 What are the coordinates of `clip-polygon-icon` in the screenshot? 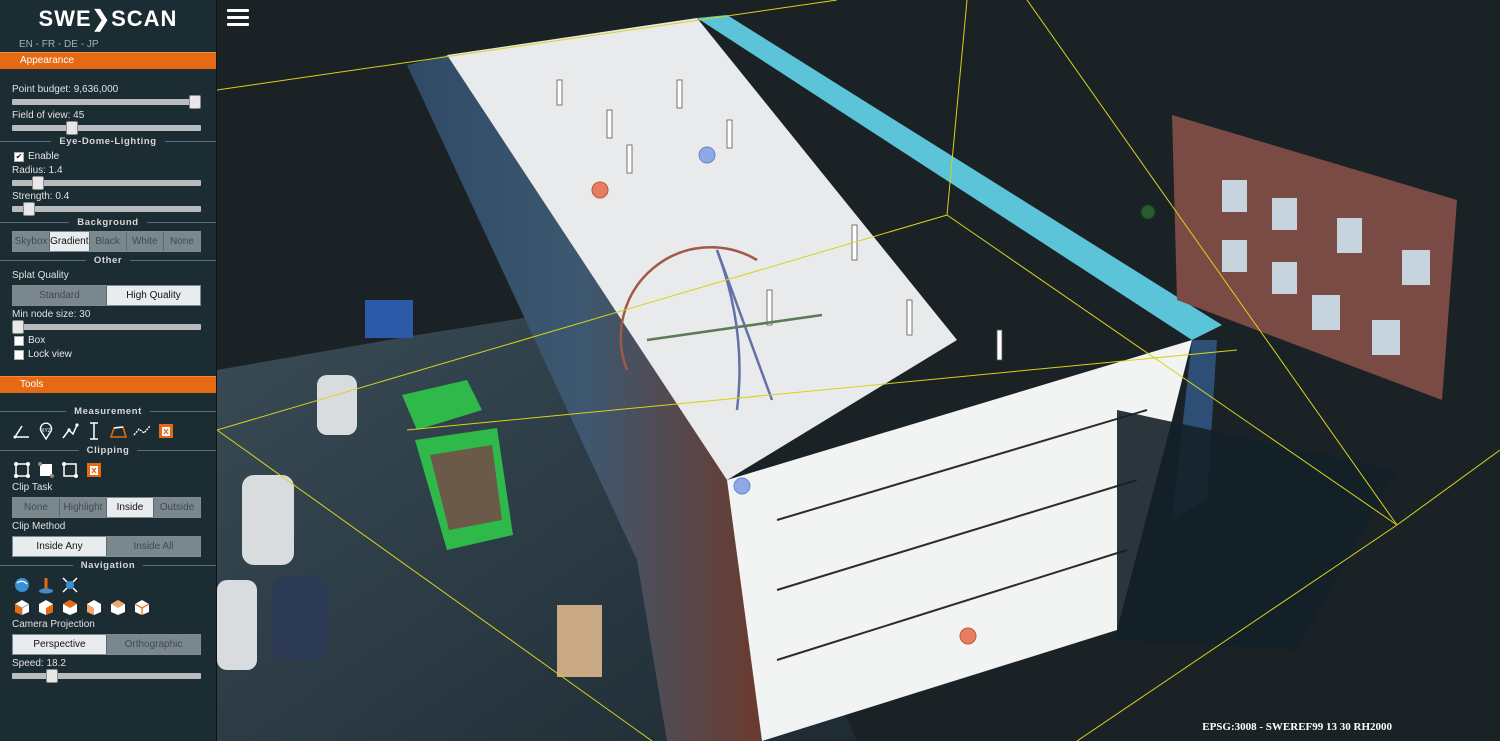 It's located at (46, 470).